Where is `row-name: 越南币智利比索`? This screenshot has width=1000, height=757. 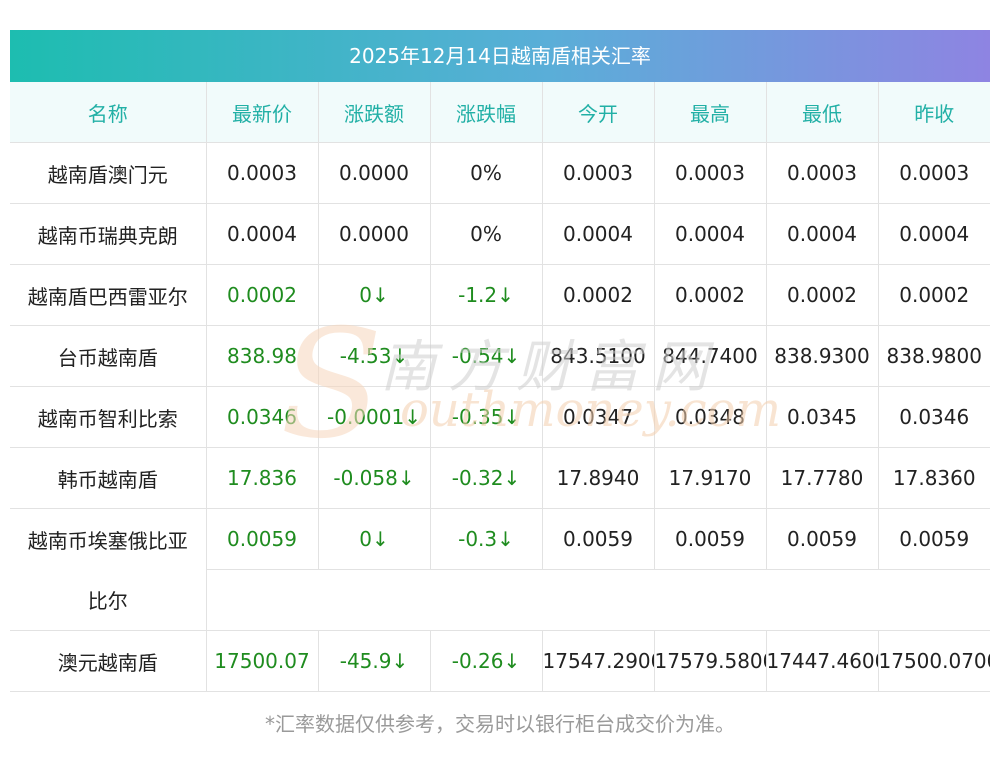 row-name: 越南币智利比索 is located at coordinates (108, 417).